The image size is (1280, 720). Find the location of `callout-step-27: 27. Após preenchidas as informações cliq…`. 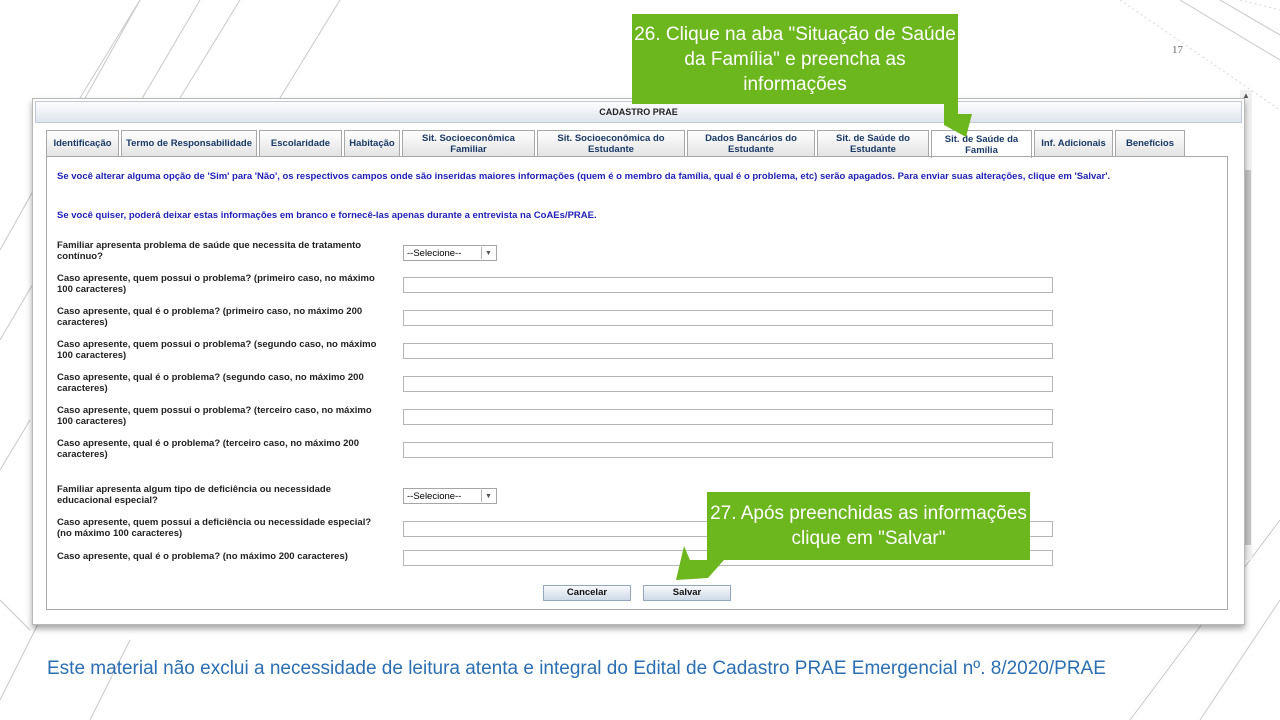

callout-step-27: 27. Após preenchidas as informações cliq… is located at coordinates (868, 526).